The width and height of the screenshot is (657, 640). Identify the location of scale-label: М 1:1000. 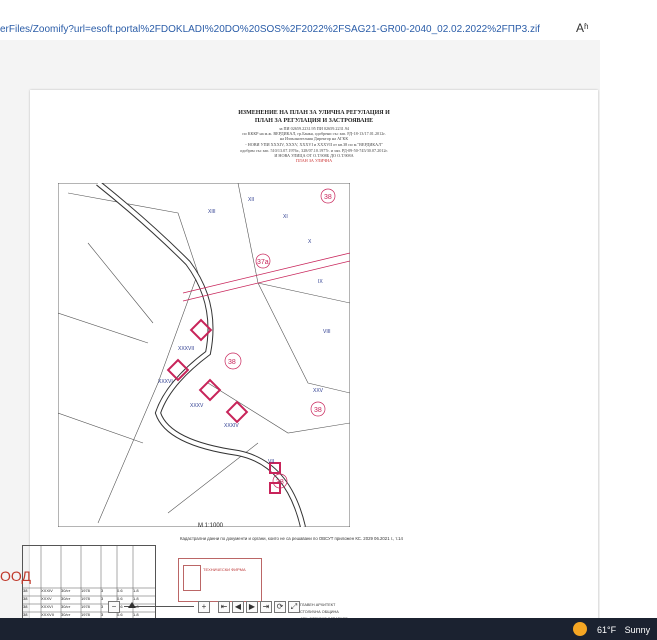
(211, 526).